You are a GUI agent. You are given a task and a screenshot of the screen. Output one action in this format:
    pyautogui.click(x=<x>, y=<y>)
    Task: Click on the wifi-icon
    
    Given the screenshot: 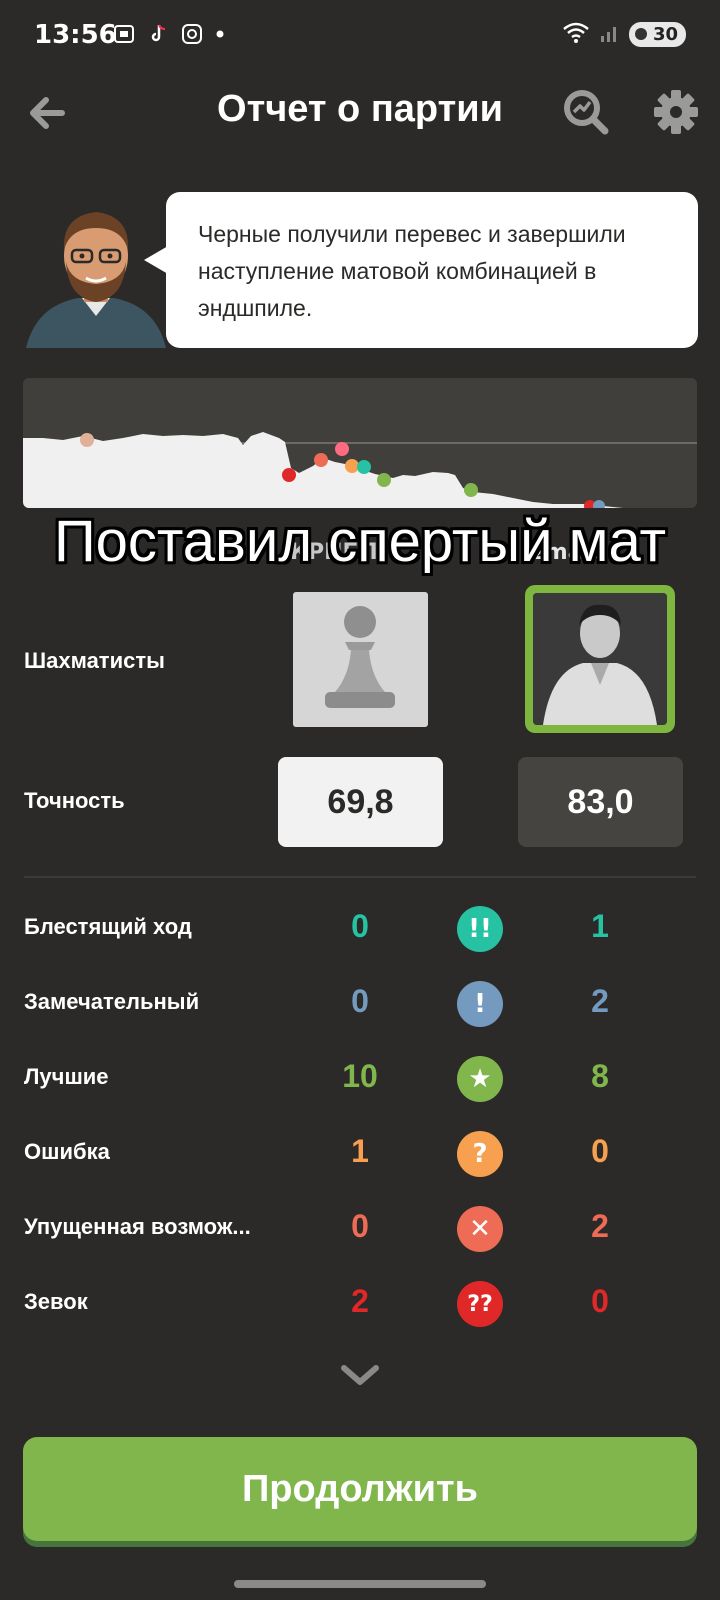 What is the action you would take?
    pyautogui.click(x=576, y=34)
    